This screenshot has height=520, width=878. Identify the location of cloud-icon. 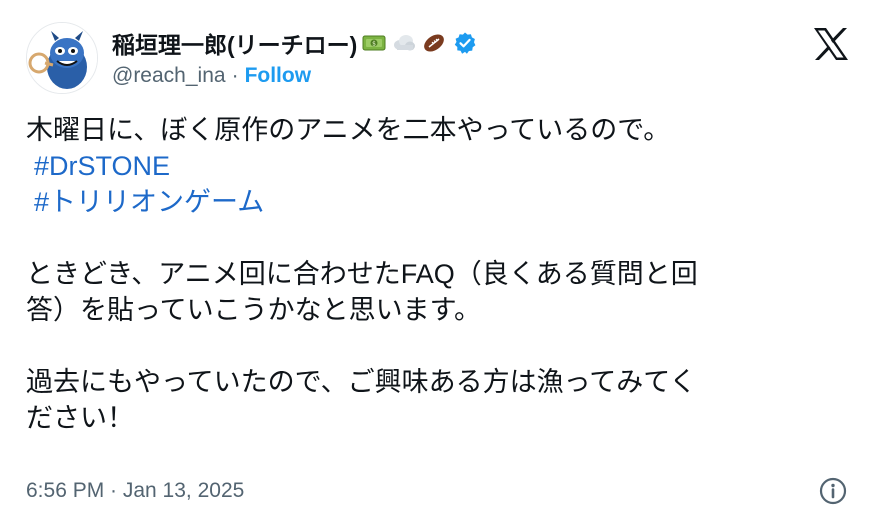
(404, 43).